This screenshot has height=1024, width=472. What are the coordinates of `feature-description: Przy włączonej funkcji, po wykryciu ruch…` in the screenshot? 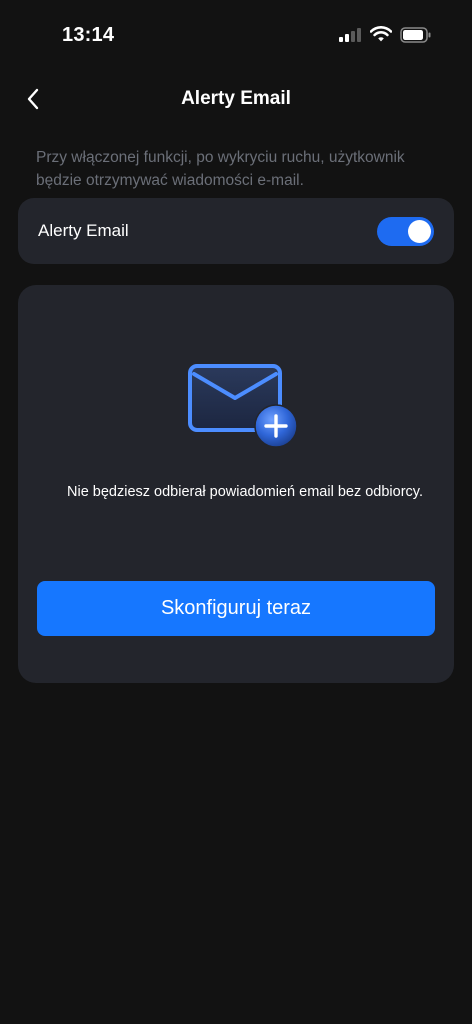 It's located at (220, 169).